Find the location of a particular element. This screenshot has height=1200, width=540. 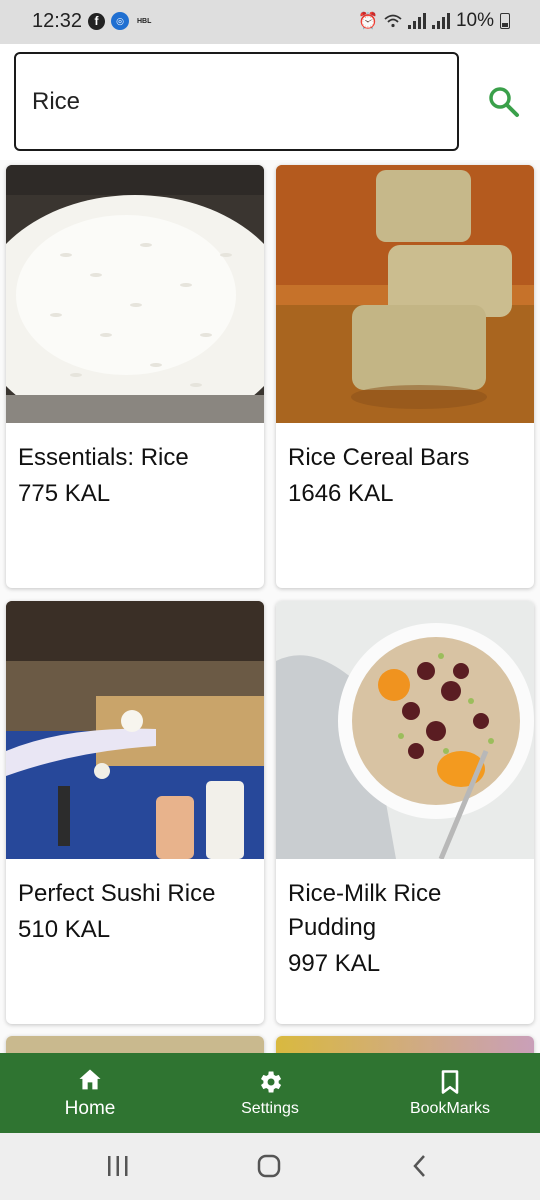

recipe-title: Rice Cereal Bars is located at coordinates (379, 457).